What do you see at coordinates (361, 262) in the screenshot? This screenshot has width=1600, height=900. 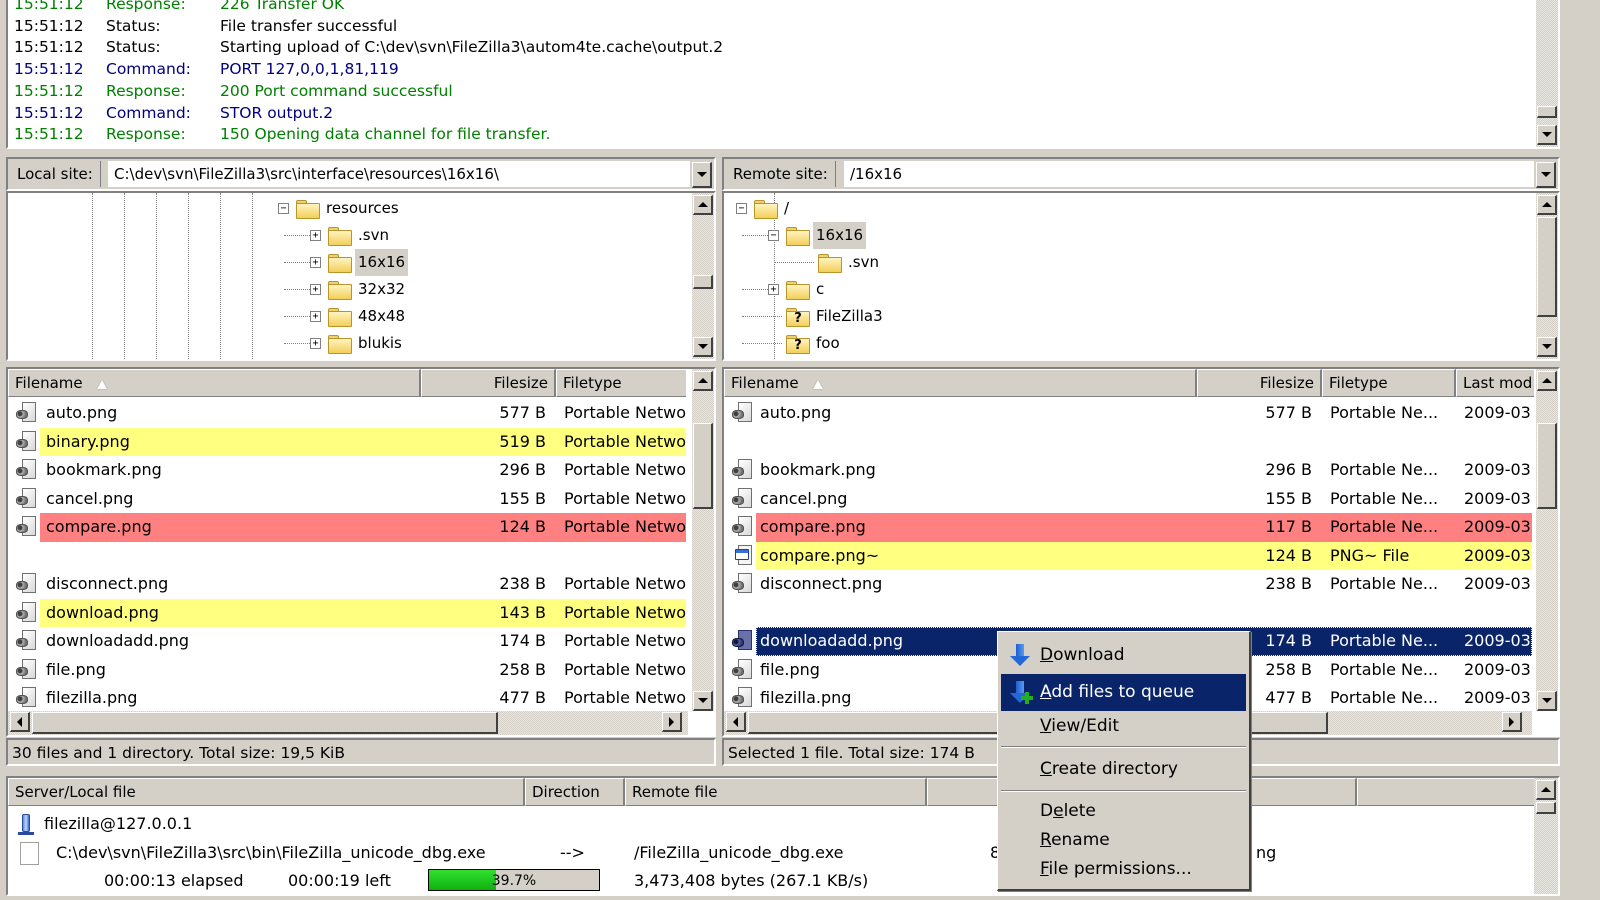 I see `tree-node: +16x16` at bounding box center [361, 262].